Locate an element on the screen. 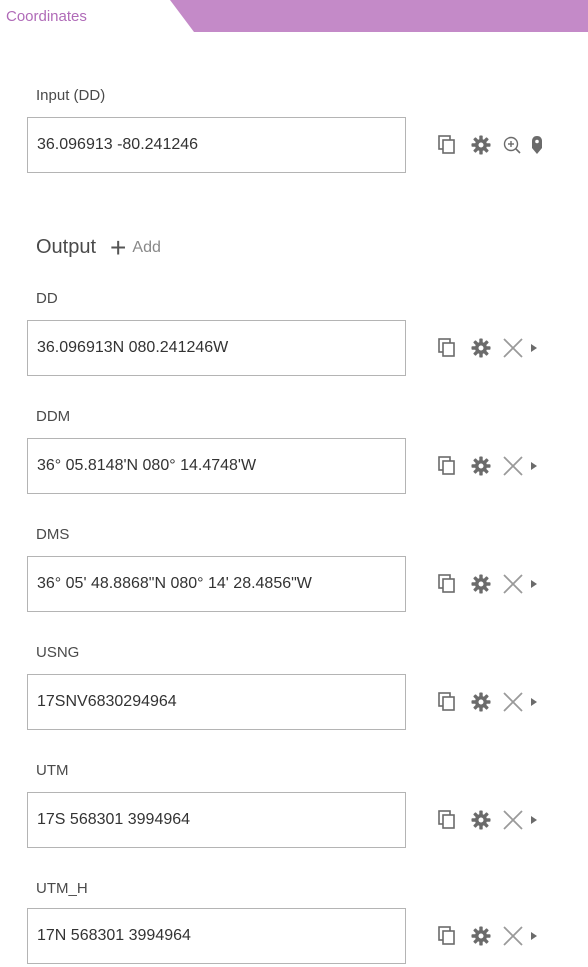 This screenshot has height=967, width=588. output-box-utm-h is located at coordinates (216, 936).